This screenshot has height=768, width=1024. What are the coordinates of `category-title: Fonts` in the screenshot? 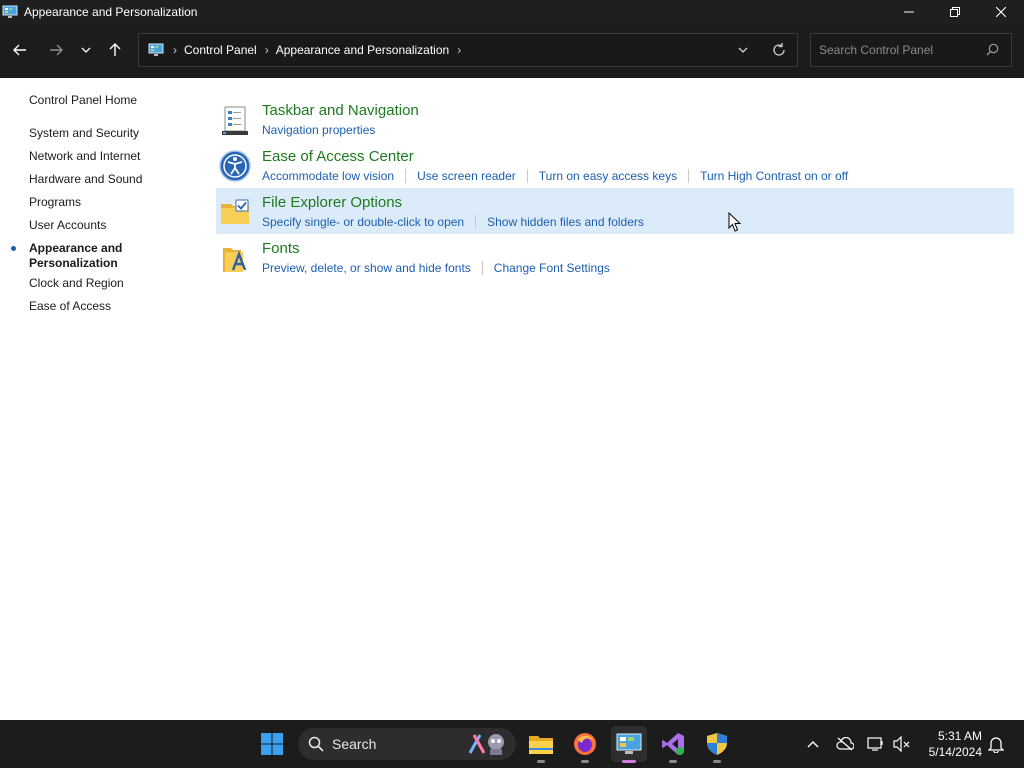 It's located at (281, 248).